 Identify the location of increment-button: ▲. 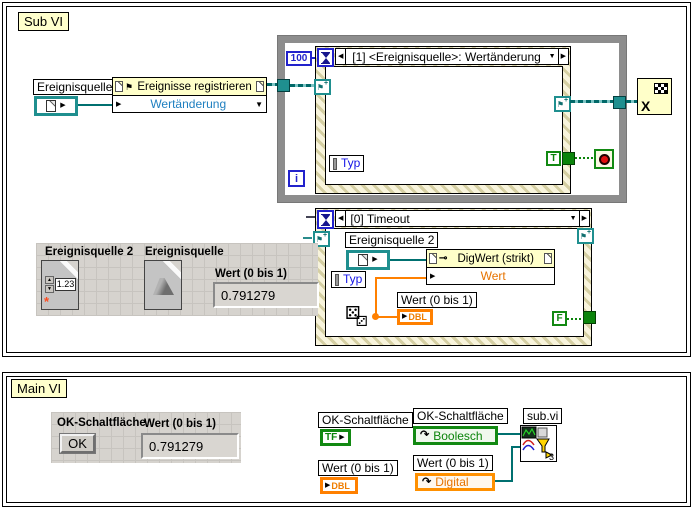
(49, 280).